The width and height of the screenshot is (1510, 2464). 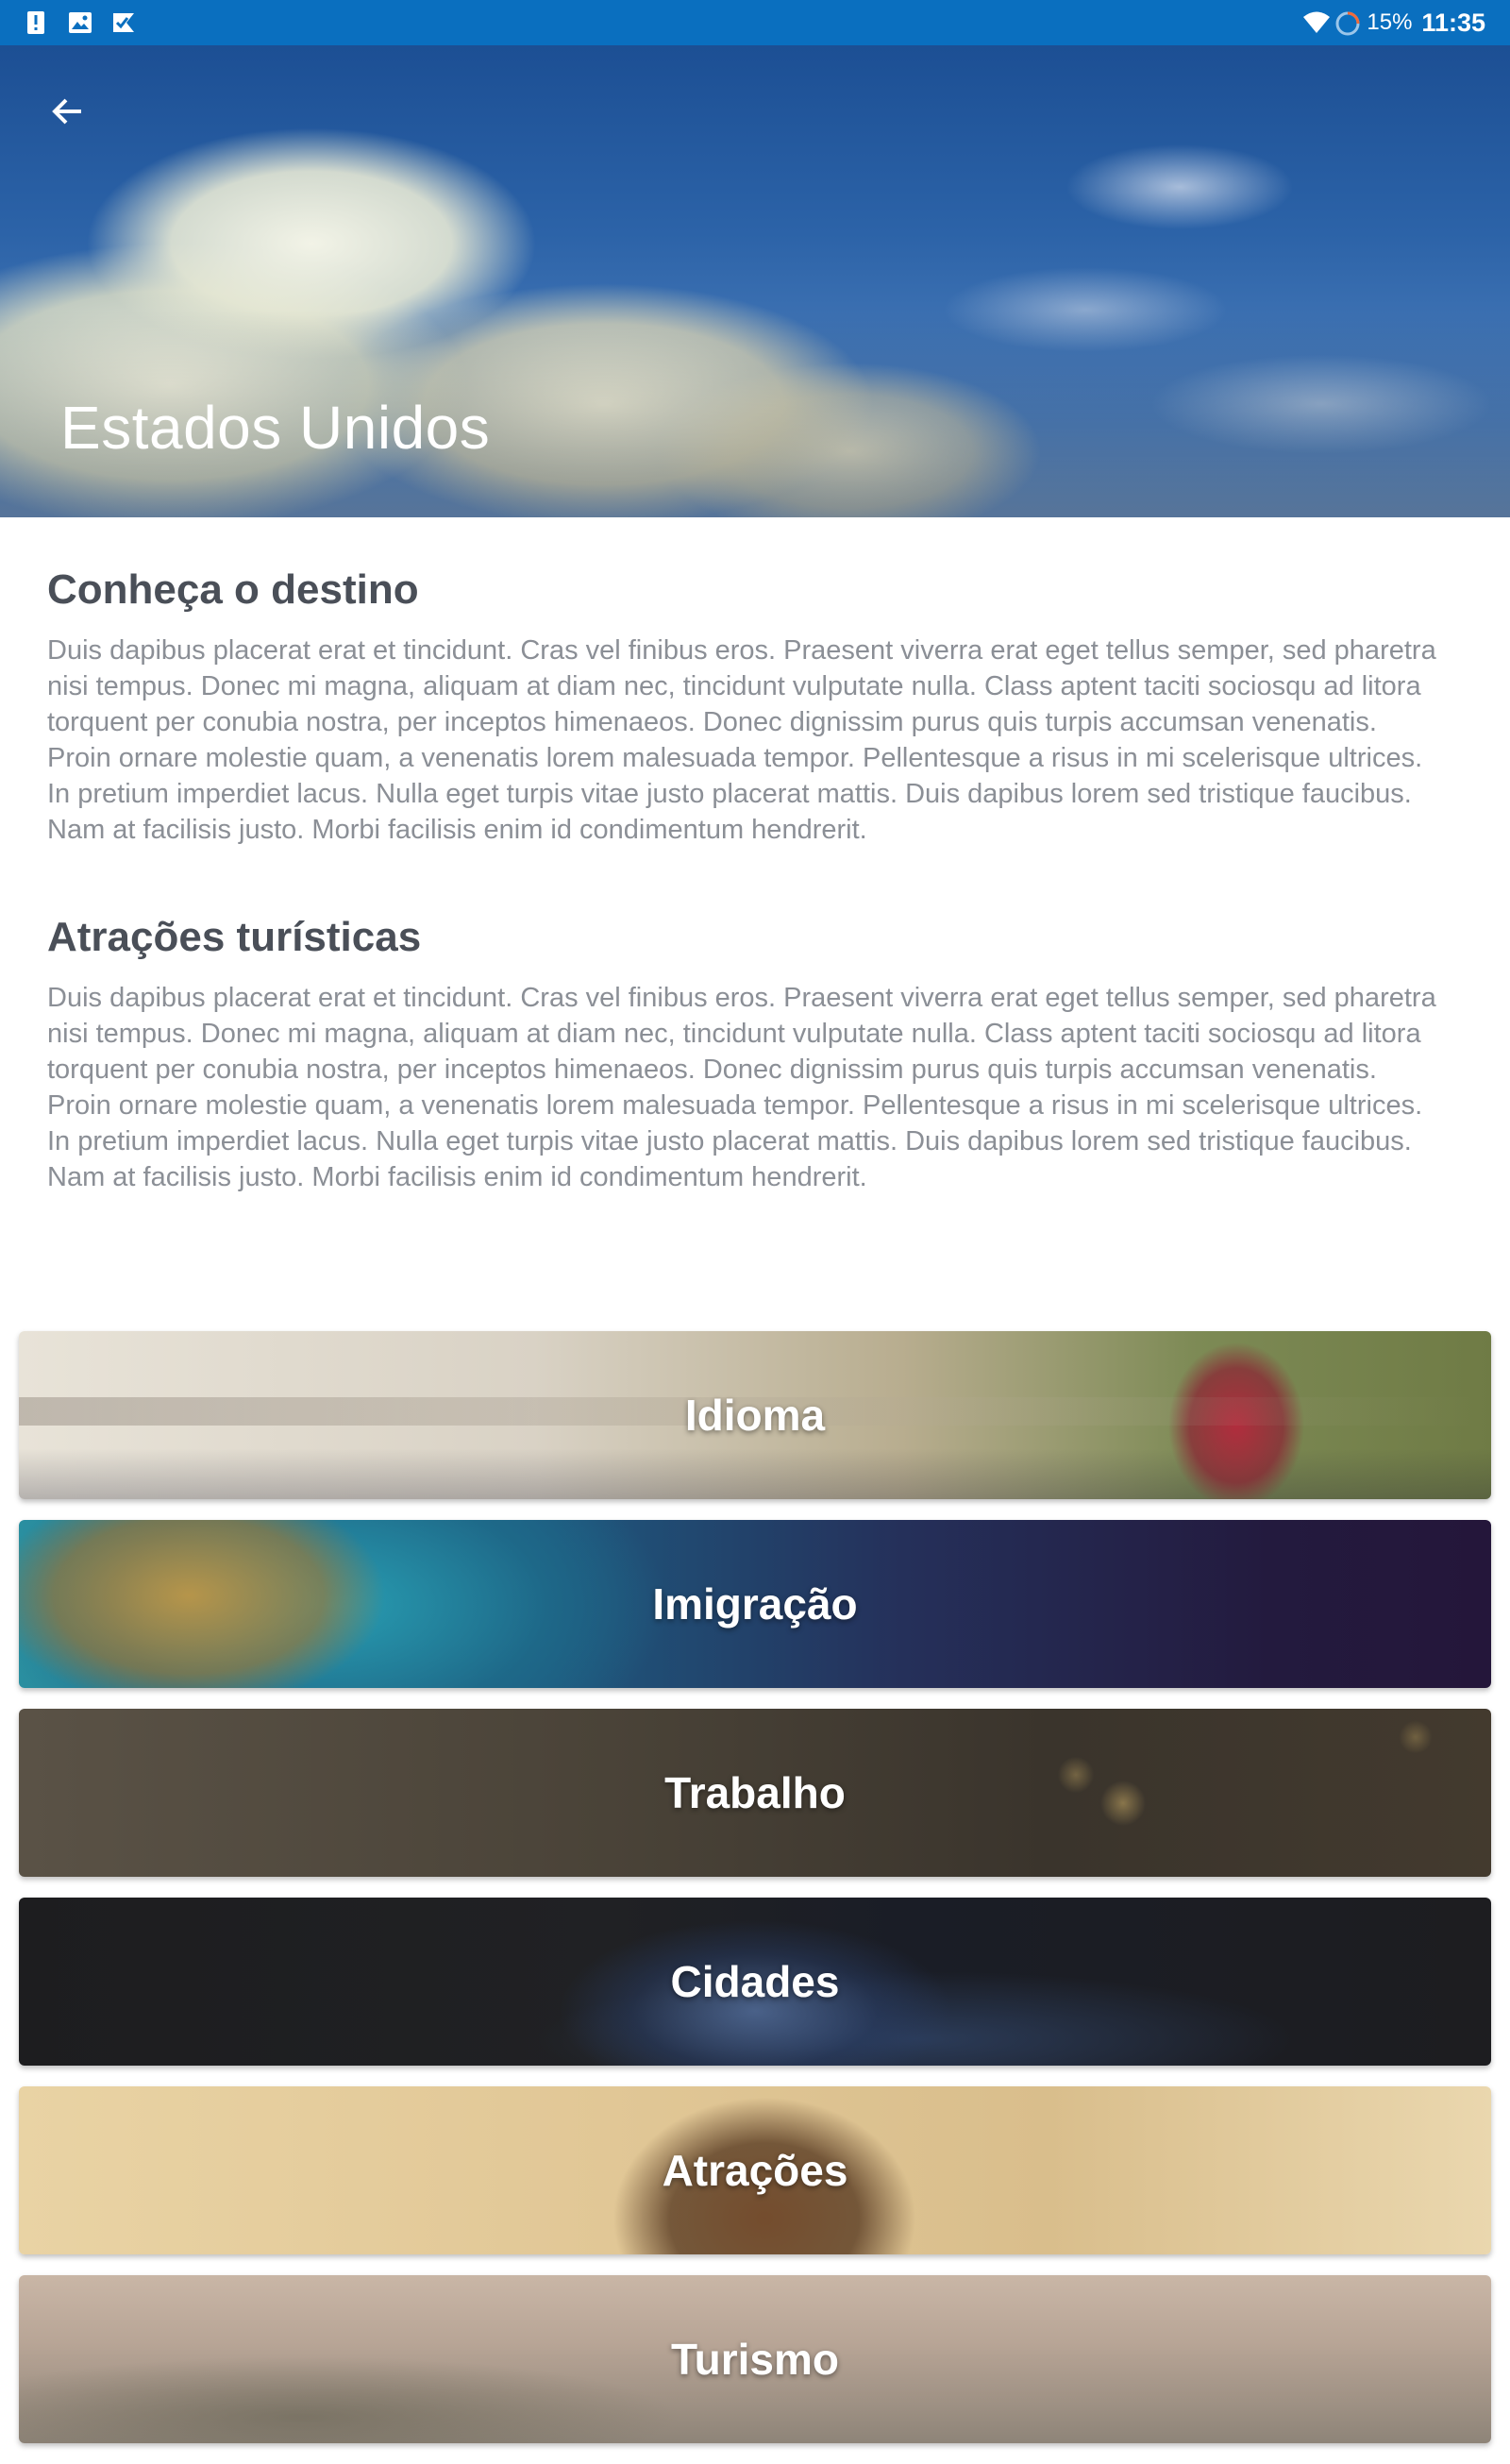 I want to click on card-atracoes: Atrações, so click(x=755, y=2170).